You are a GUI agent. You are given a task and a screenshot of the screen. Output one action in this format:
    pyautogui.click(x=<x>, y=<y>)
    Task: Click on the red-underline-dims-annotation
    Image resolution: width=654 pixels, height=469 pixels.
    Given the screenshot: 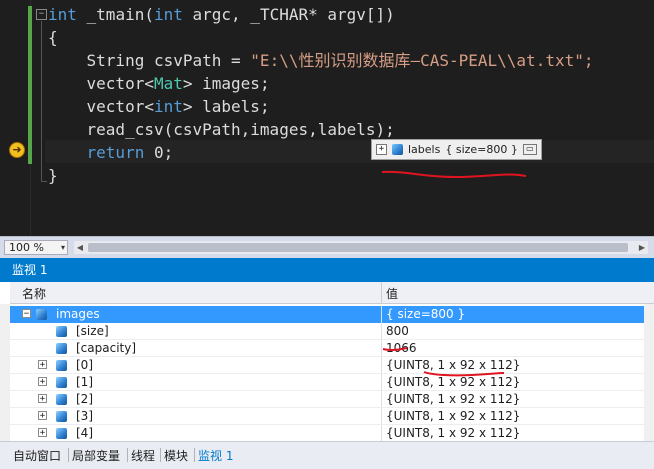 What is the action you would take?
    pyautogui.click(x=464, y=374)
    